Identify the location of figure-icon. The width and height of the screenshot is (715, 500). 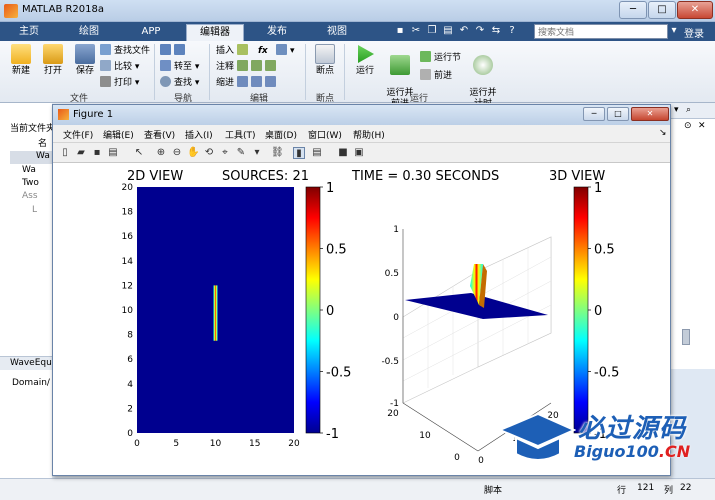
(63, 114).